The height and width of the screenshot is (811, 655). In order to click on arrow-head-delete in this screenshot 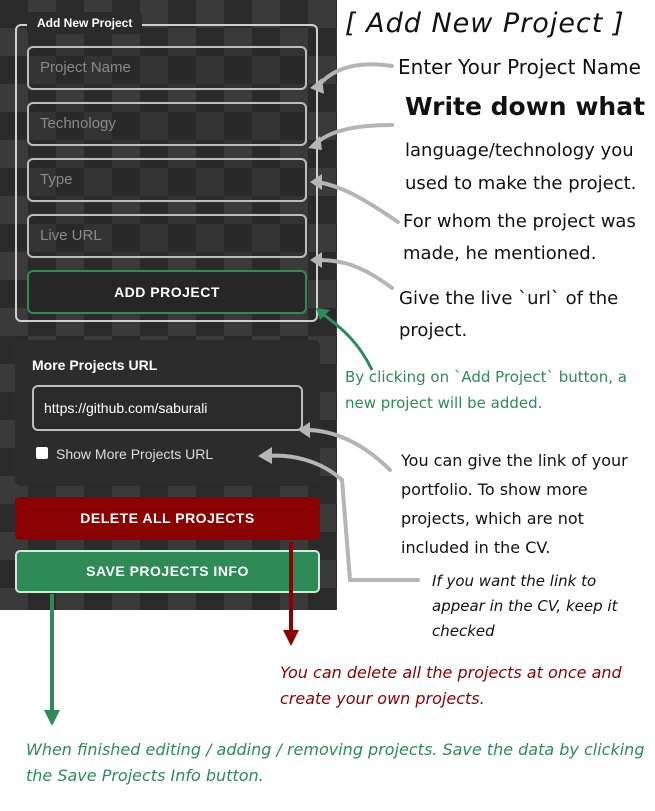, I will do `click(291, 638)`.